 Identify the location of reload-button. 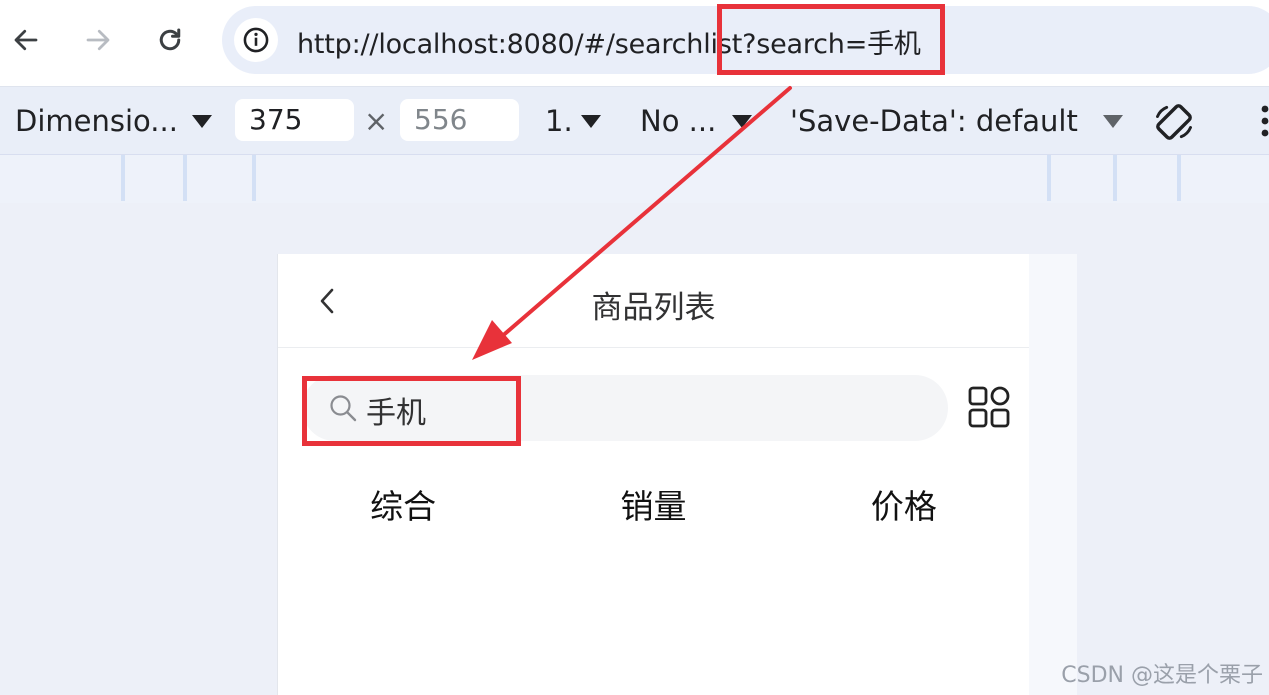
(170, 40).